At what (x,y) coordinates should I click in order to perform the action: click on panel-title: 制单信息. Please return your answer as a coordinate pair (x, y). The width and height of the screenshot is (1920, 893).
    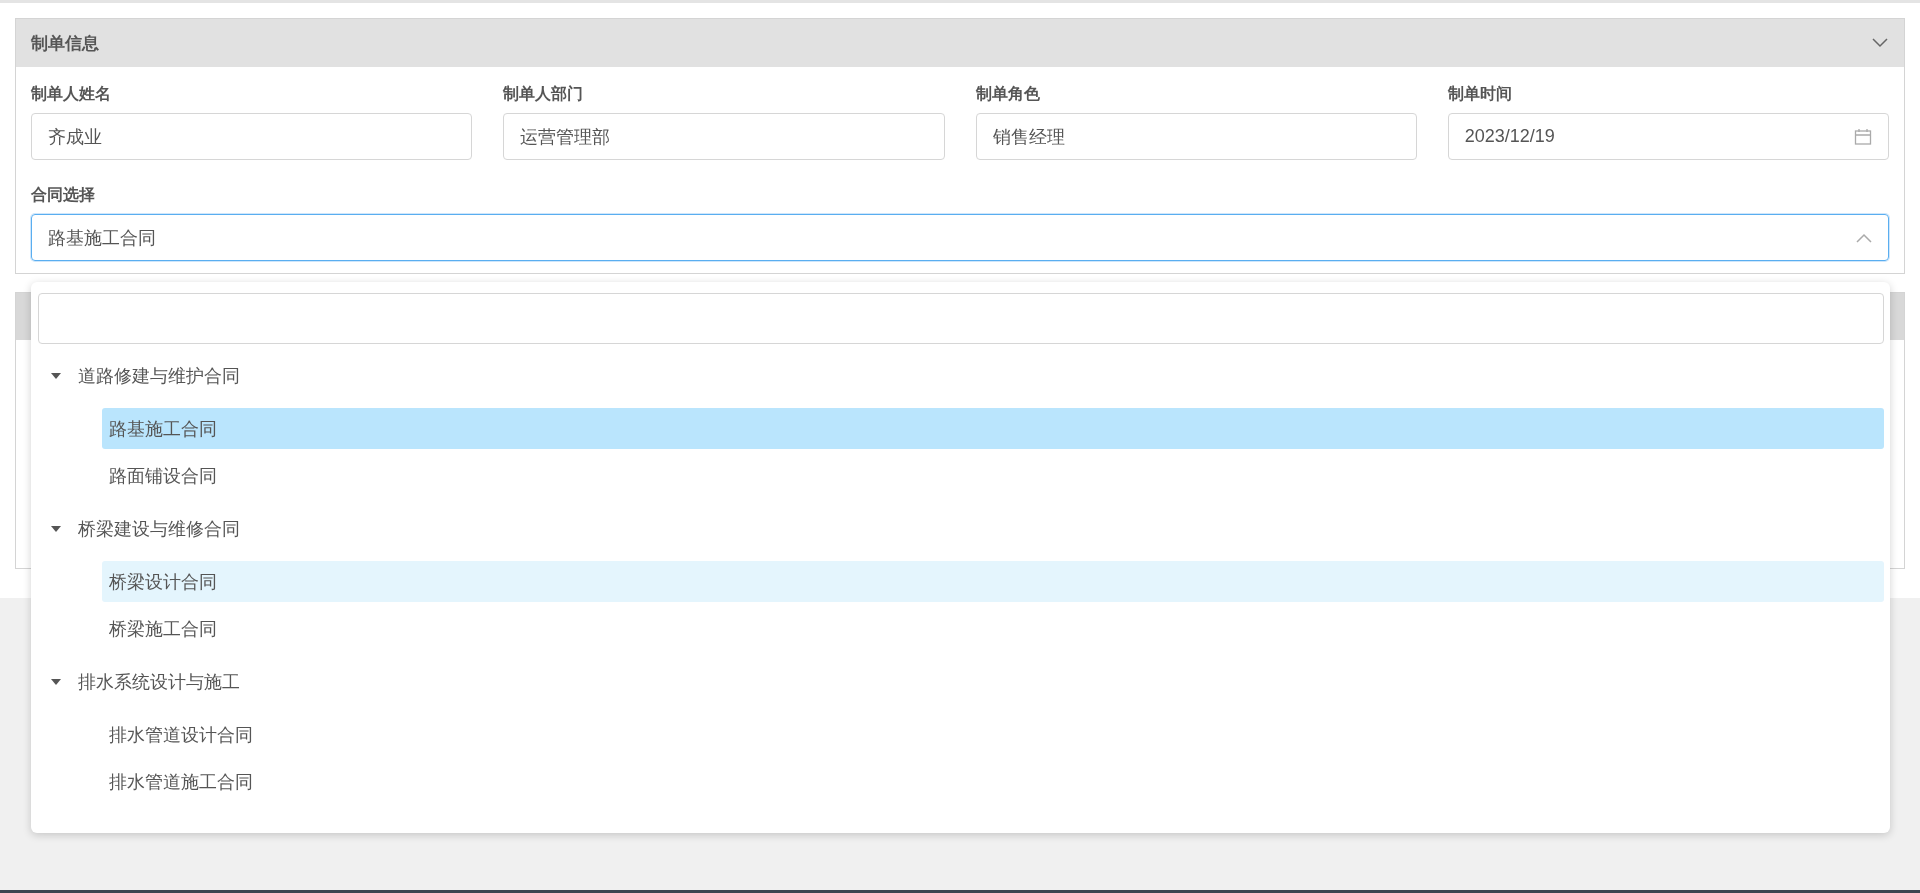
    Looking at the image, I should click on (65, 43).